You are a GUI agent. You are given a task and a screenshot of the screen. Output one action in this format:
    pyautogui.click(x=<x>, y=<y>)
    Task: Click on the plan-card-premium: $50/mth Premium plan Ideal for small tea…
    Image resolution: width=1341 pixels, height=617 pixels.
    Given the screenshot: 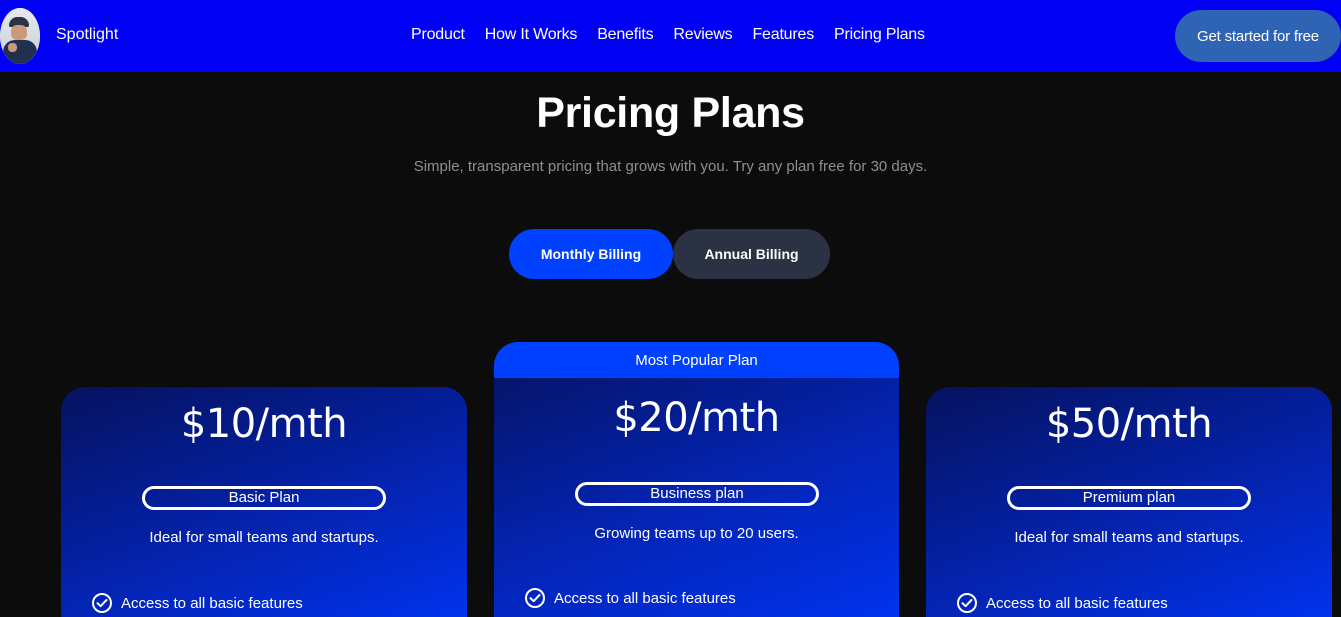 What is the action you would take?
    pyautogui.click(x=1129, y=502)
    